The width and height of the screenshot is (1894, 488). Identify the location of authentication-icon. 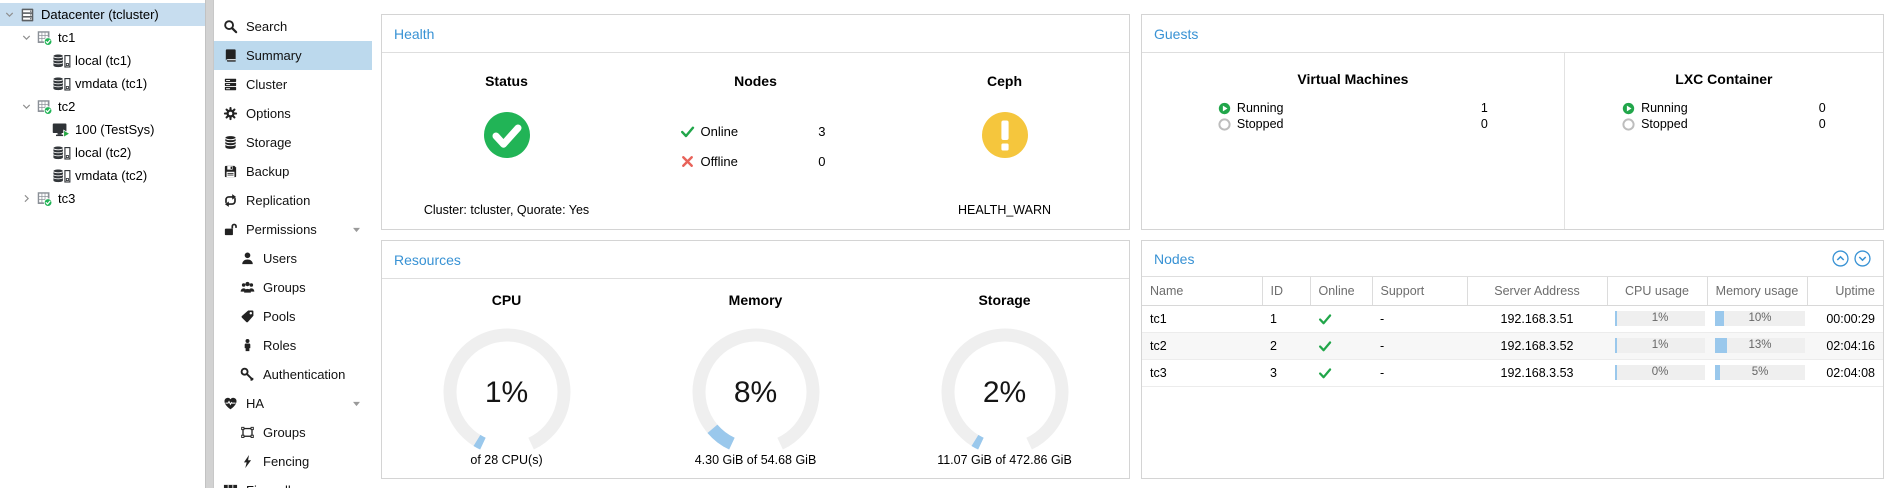
(247, 374).